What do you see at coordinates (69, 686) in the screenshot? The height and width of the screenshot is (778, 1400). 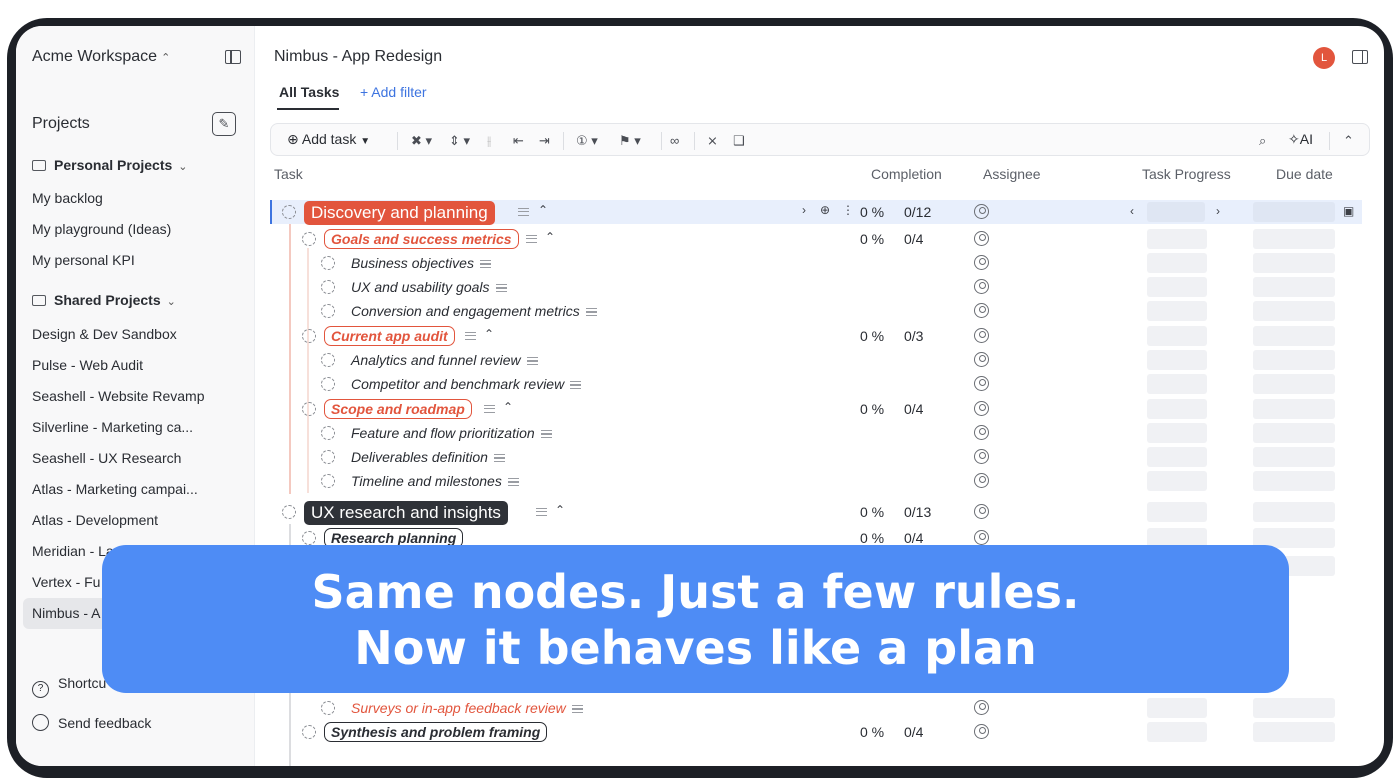 I see `shortcuts-link: ? Shortcu` at bounding box center [69, 686].